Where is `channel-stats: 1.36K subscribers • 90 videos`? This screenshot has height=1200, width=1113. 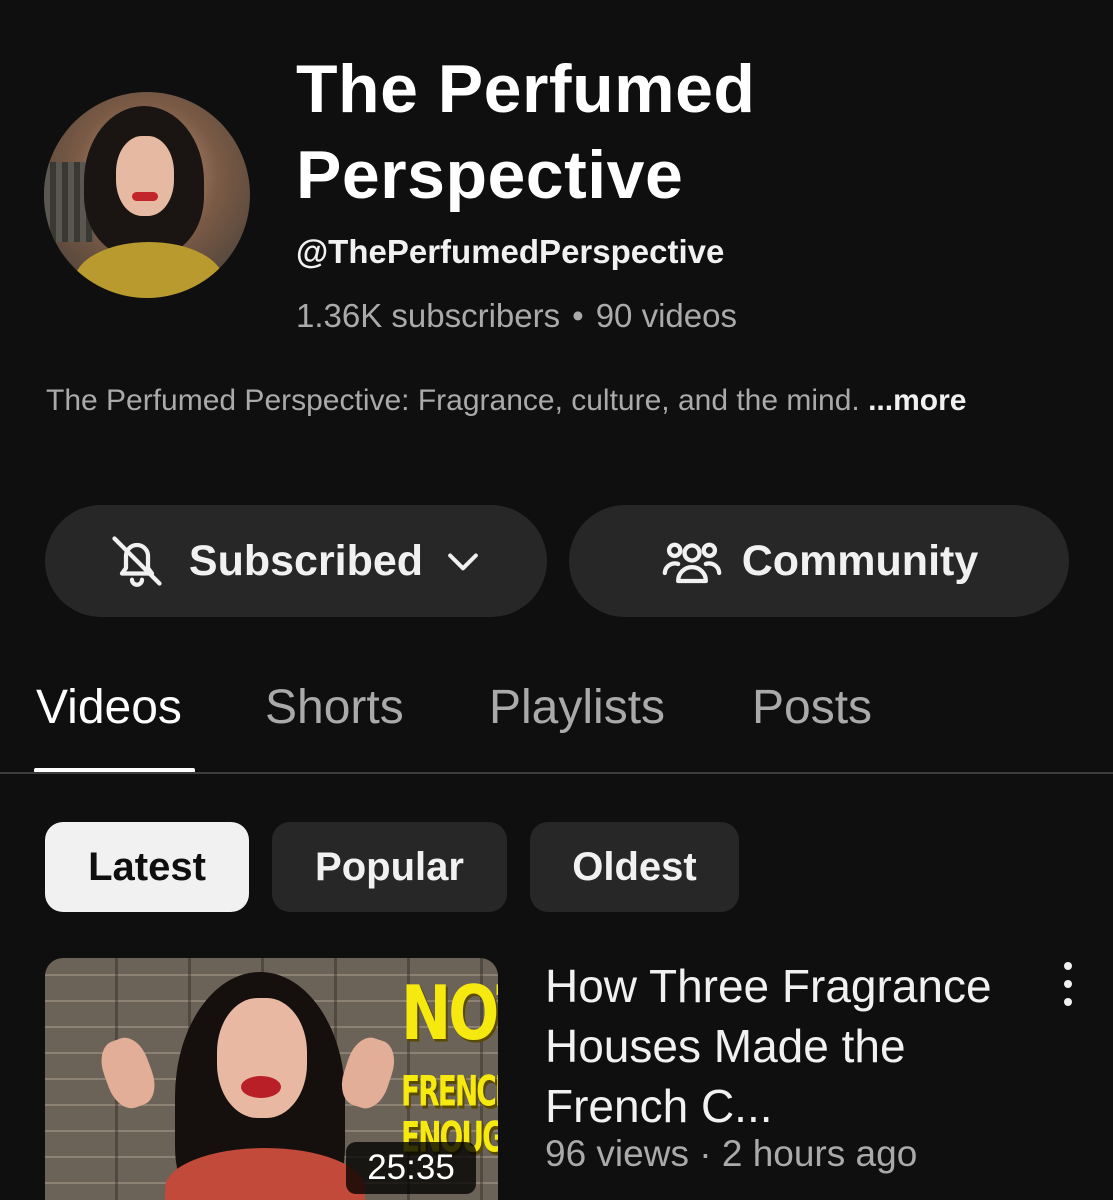 channel-stats: 1.36K subscribers • 90 videos is located at coordinates (516, 316).